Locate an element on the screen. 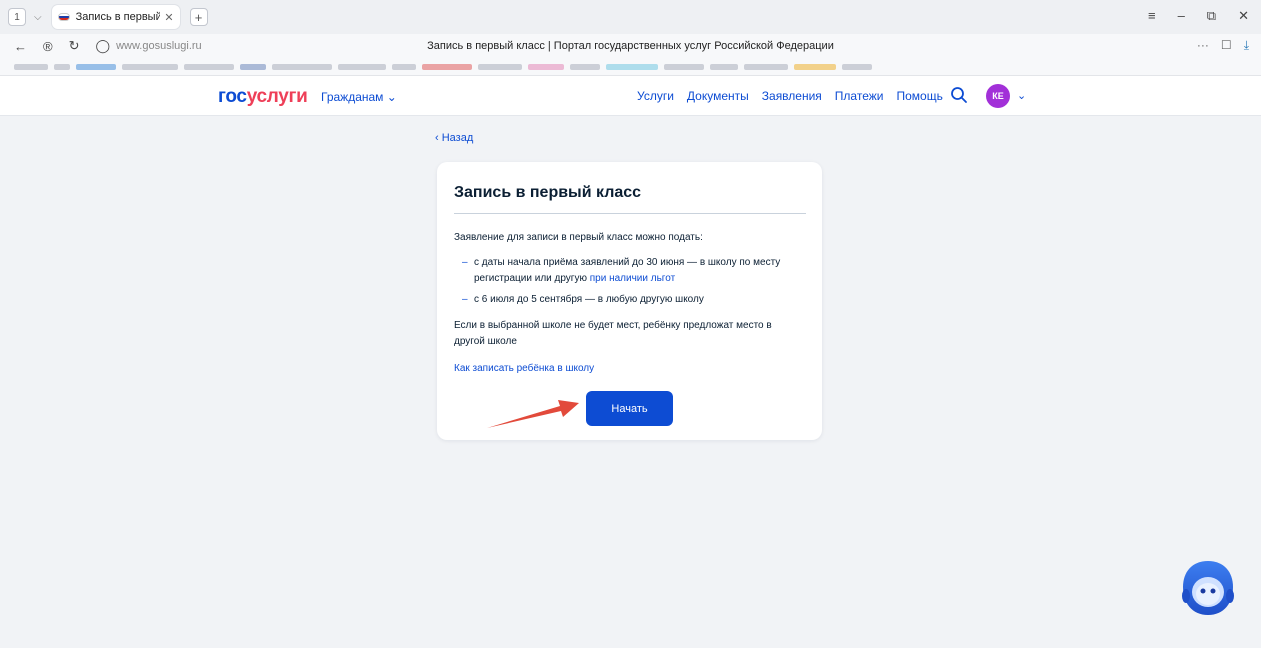 The image size is (1261, 648). flag-icon is located at coordinates (63, 17).